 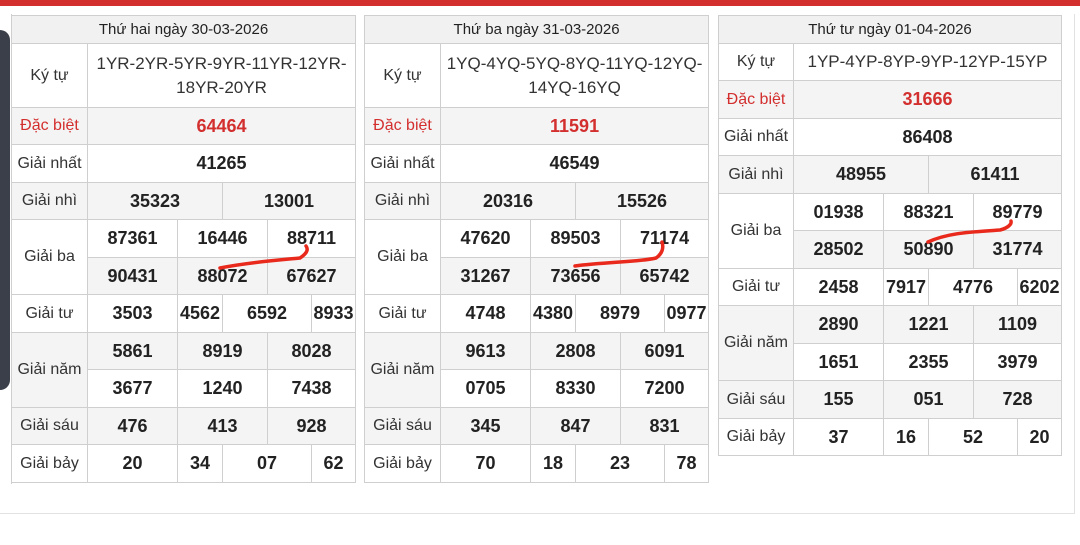 I want to click on prize-number: 7200, so click(x=664, y=388).